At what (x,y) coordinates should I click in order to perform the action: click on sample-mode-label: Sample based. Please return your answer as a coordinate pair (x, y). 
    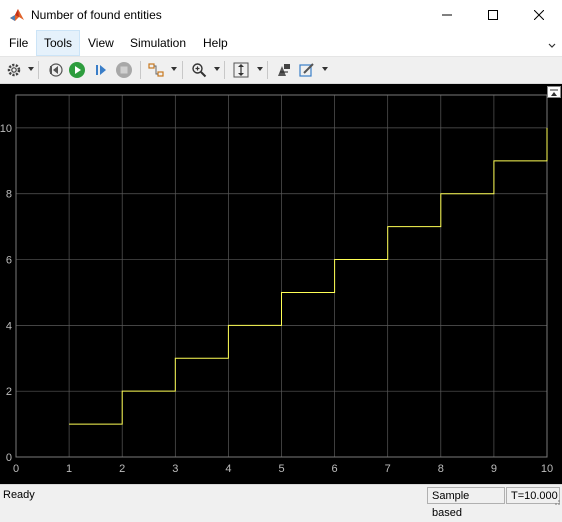
    Looking at the image, I should click on (466, 503).